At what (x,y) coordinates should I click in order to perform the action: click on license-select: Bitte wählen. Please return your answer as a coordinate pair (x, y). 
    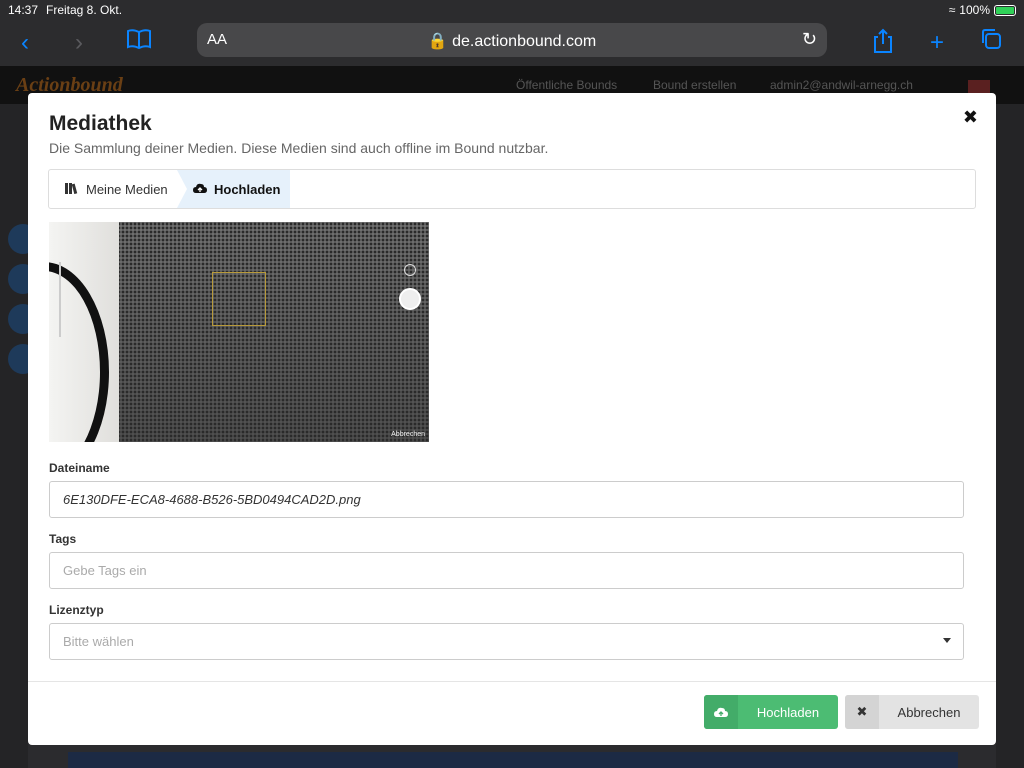
    Looking at the image, I should click on (506, 641).